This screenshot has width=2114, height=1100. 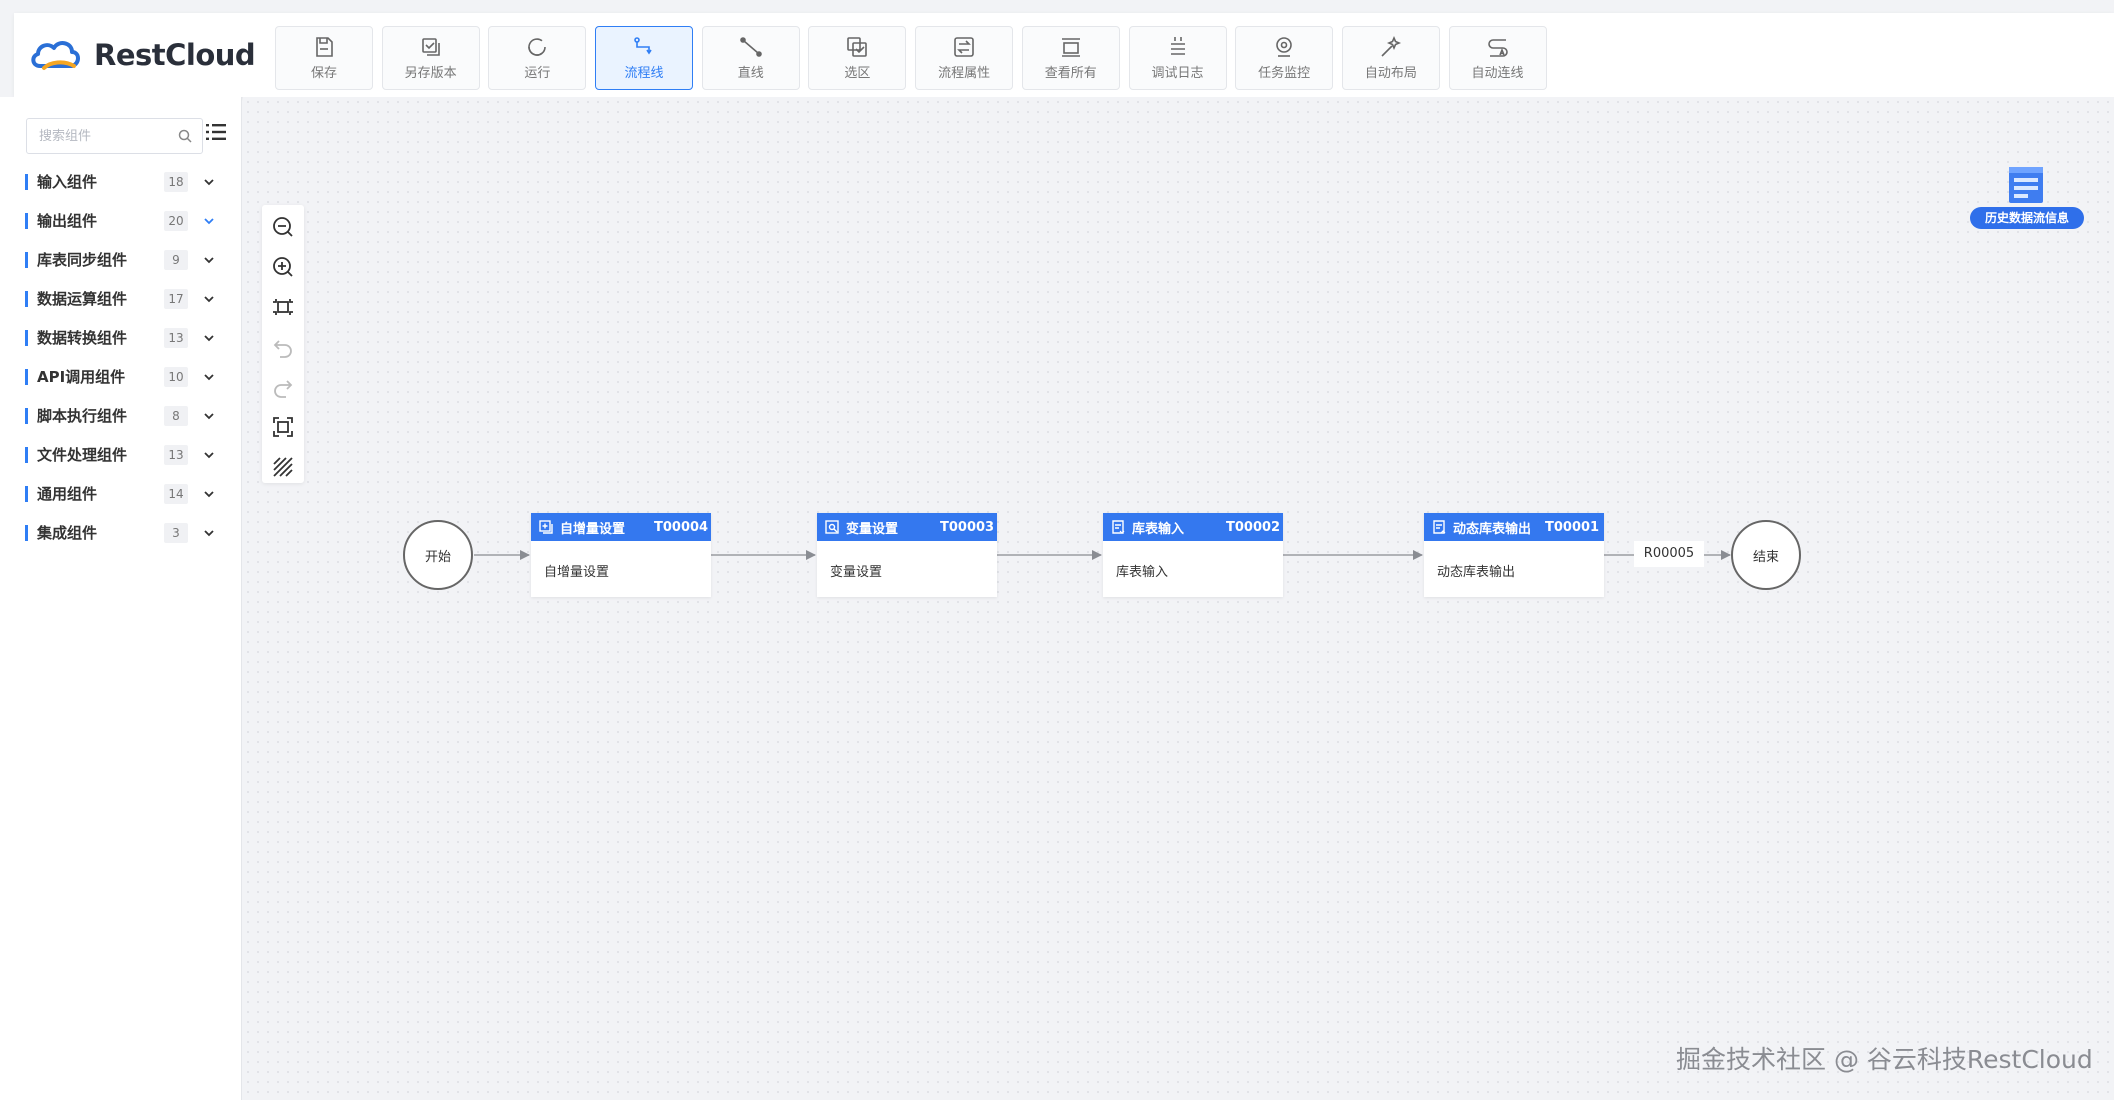 What do you see at coordinates (2026, 185) in the screenshot?
I see `data-server-icon` at bounding box center [2026, 185].